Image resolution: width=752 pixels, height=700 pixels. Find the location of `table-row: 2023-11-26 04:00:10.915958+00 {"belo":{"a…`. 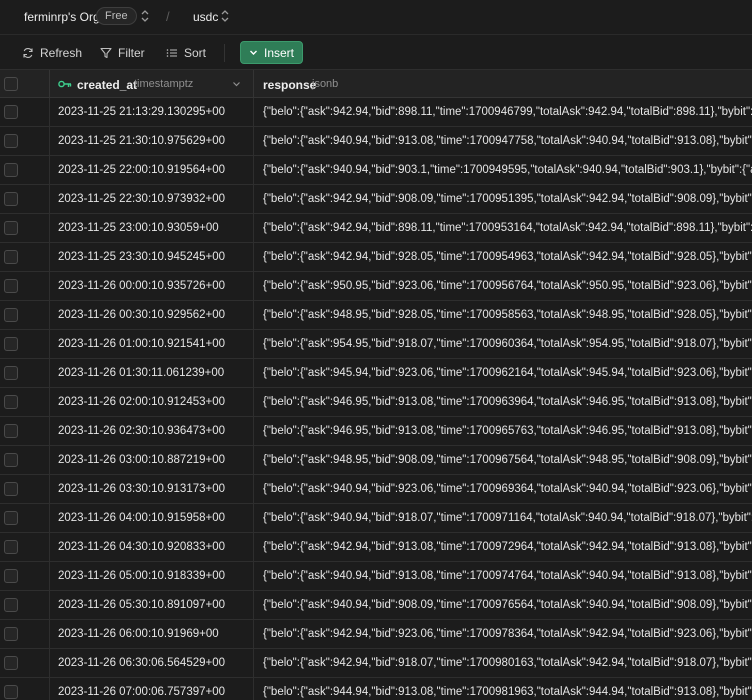

table-row: 2023-11-26 04:00:10.915958+00 {"belo":{"a… is located at coordinates (376, 518).